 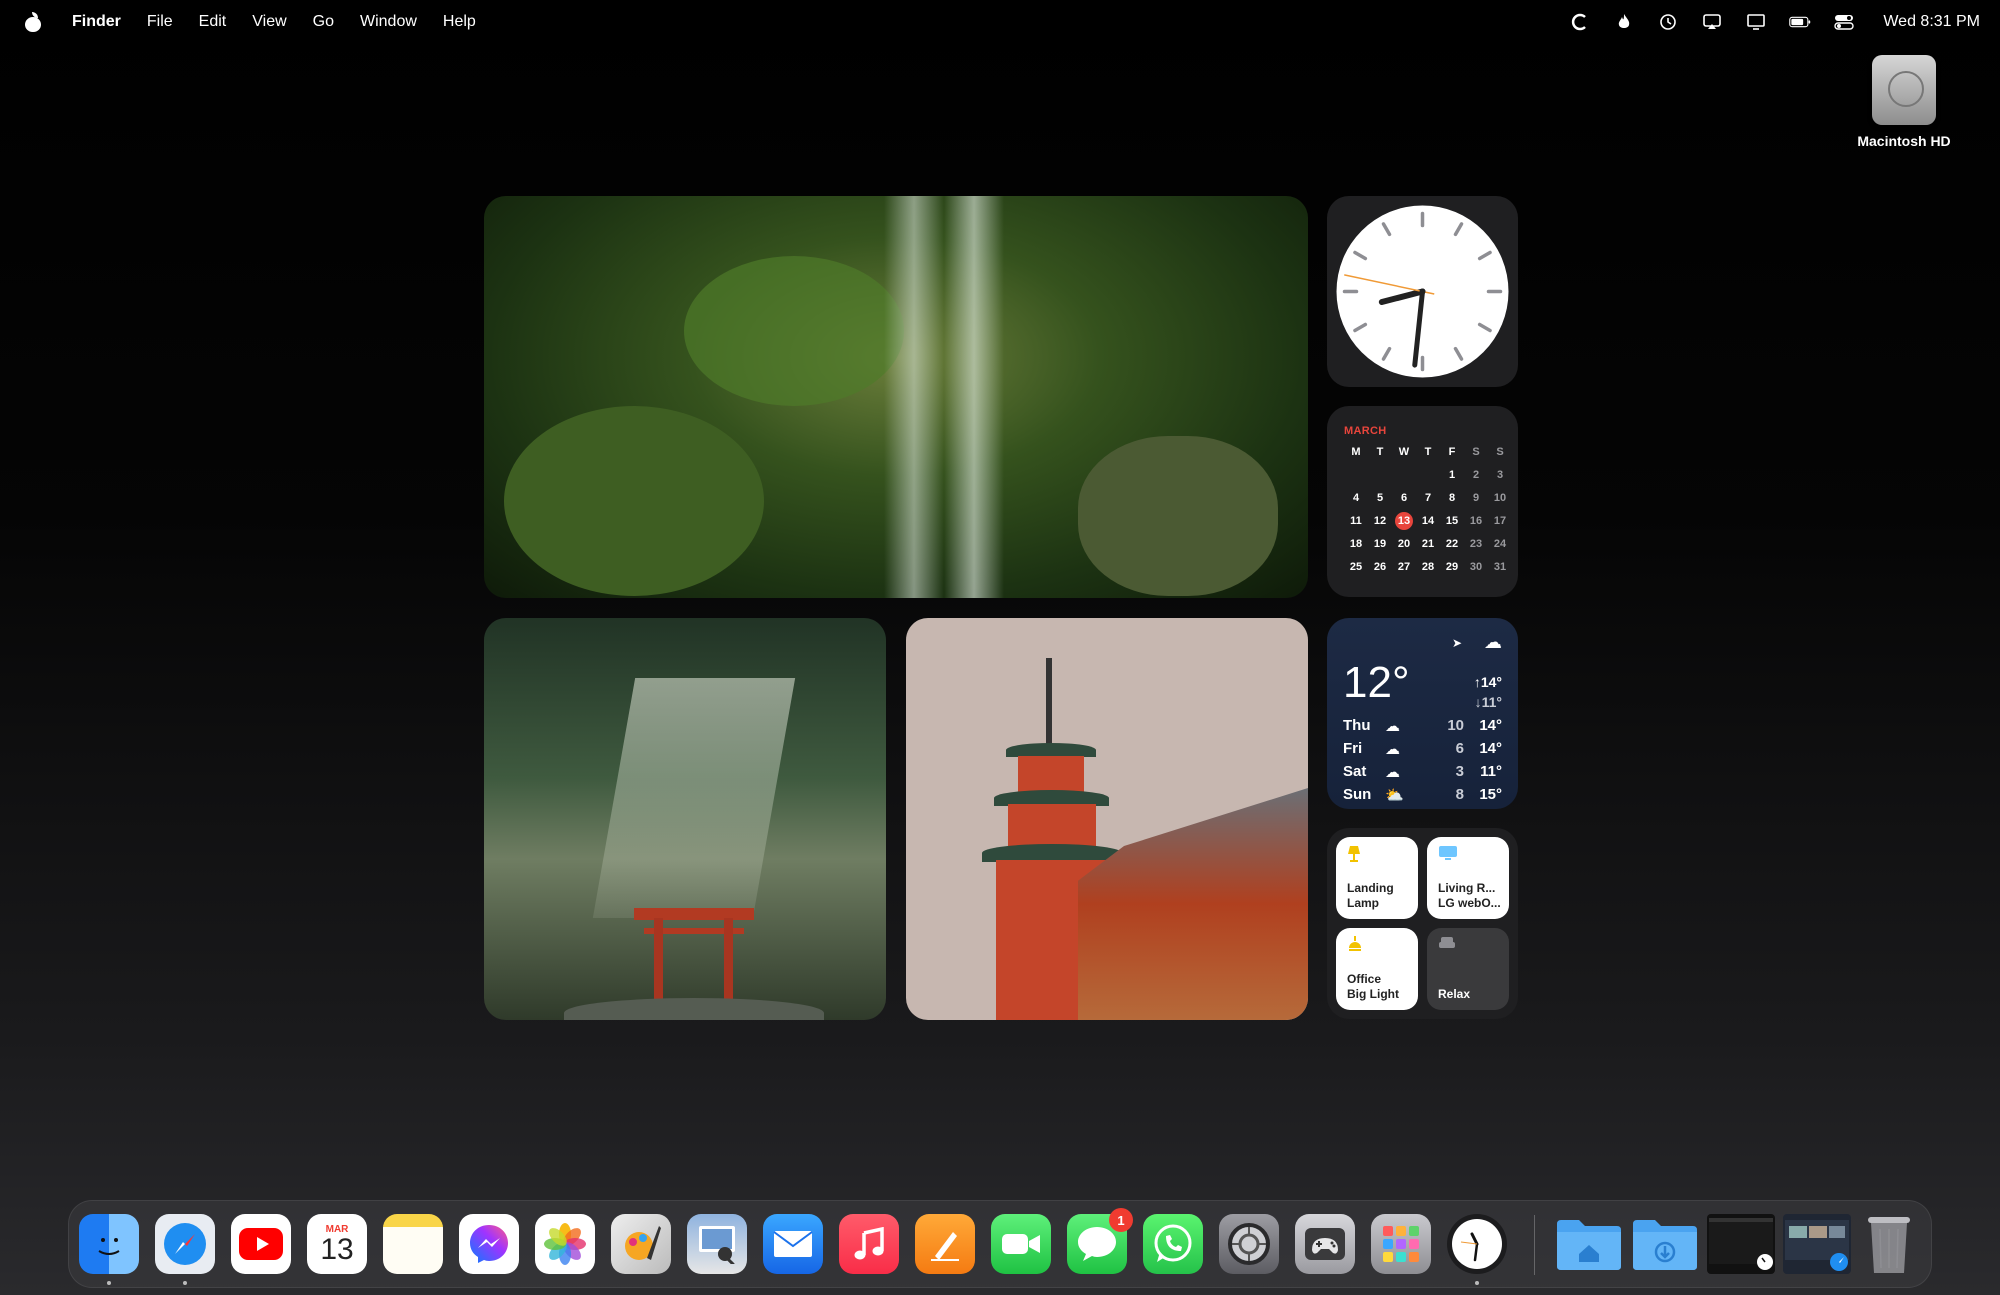 What do you see at coordinates (1107, 819) in the screenshot?
I see `photo-widget-pagoda` at bounding box center [1107, 819].